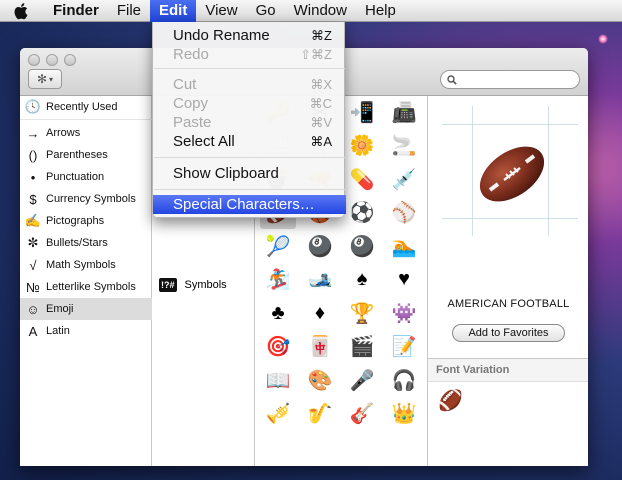 This screenshot has width=622, height=480. What do you see at coordinates (278, 414) in the screenshot?
I see `character-cell: 🎺` at bounding box center [278, 414].